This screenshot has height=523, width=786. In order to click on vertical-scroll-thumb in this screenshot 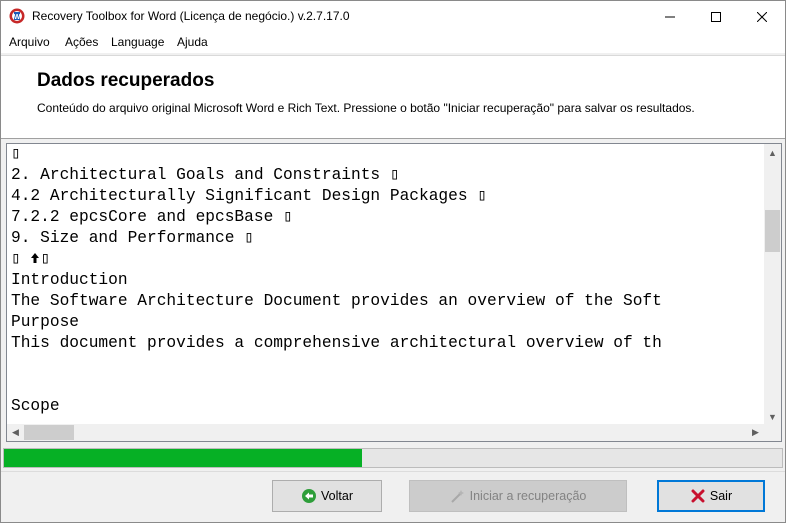, I will do `click(772, 231)`.